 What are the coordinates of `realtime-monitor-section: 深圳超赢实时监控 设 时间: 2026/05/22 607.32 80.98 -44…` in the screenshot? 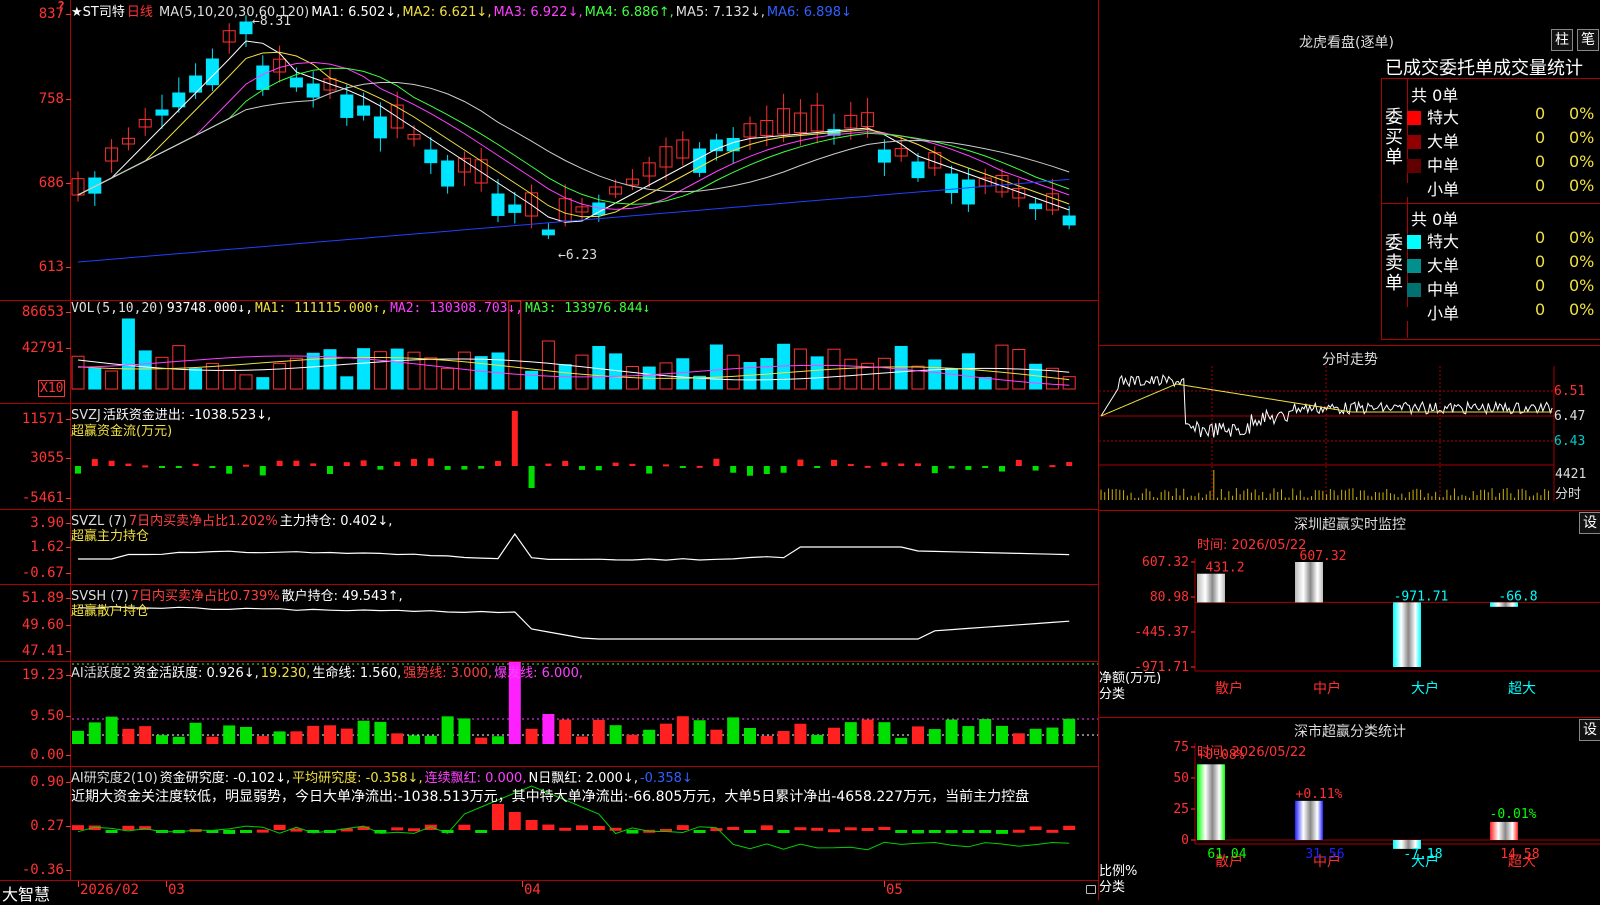 It's located at (1349, 614).